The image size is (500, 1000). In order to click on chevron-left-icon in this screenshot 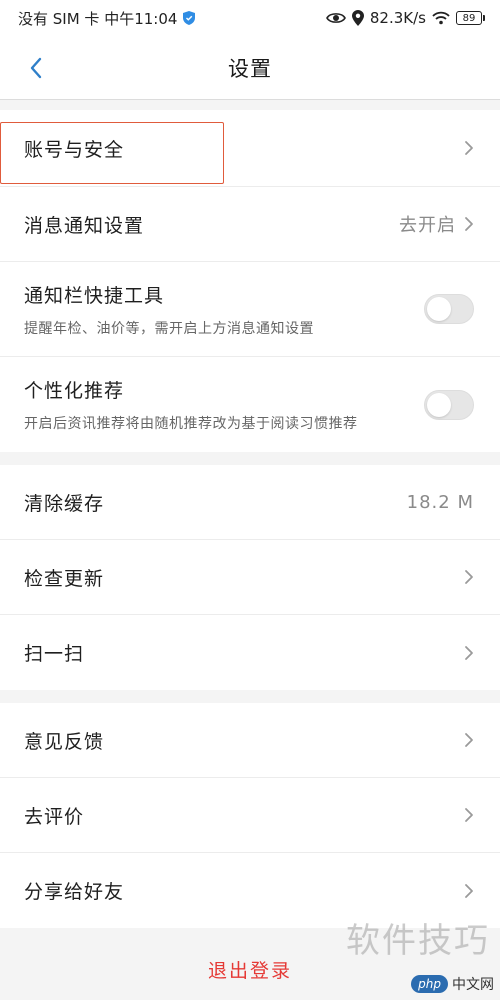, I will do `click(36, 68)`.